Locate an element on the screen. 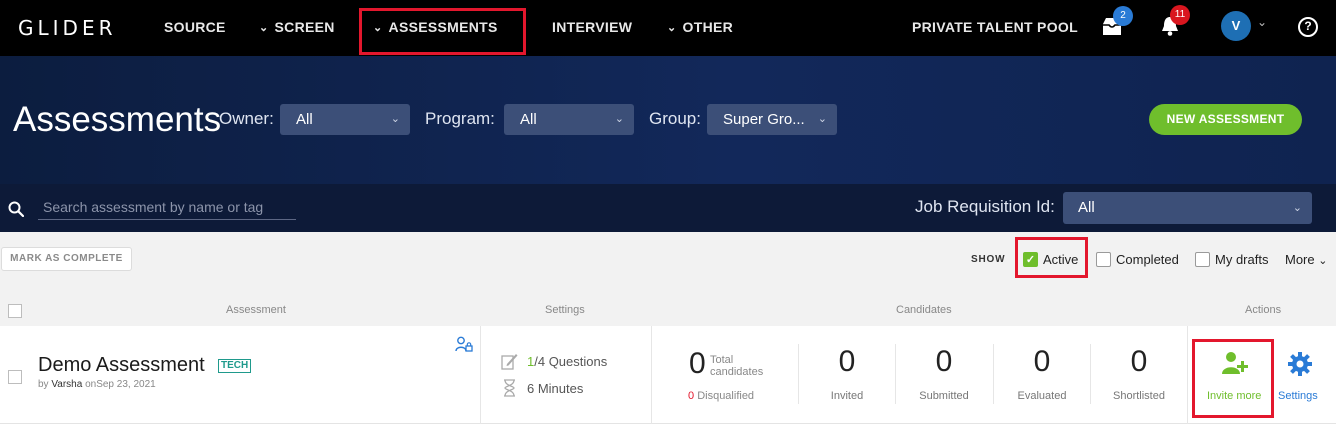 The height and width of the screenshot is (438, 1336). job-requisition-select: All ⌄ is located at coordinates (1187, 208).